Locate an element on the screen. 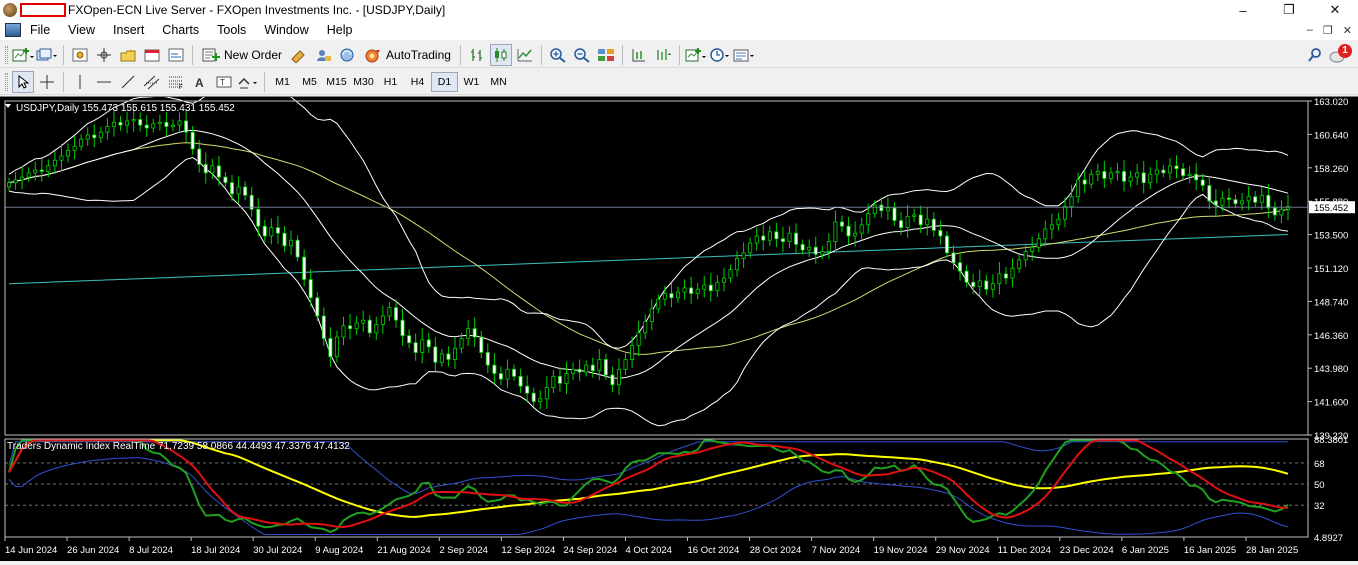 Image resolution: width=1358 pixels, height=565 pixels. zoom-out-button is located at coordinates (582, 55).